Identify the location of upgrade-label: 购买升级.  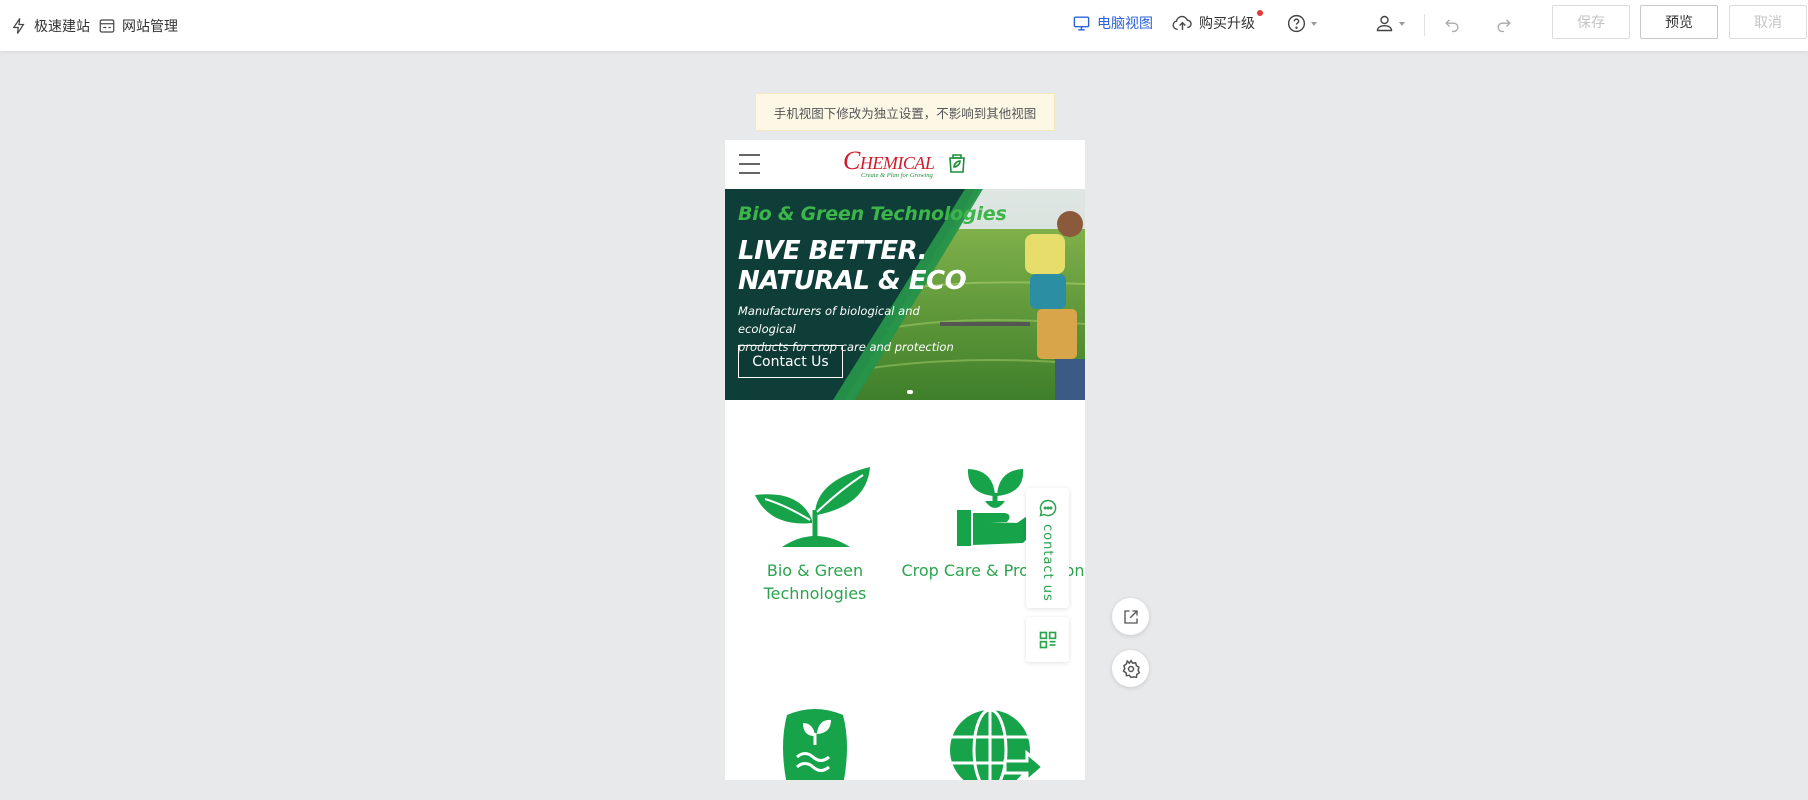
(1227, 24).